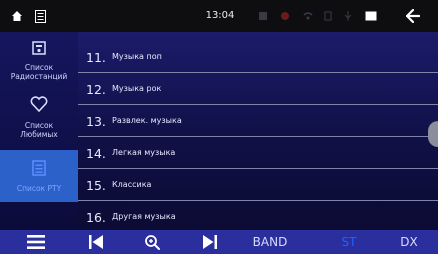 This screenshot has width=438, height=254. What do you see at coordinates (147, 120) in the screenshot?
I see `list-item-title: Развлек. музыка` at bounding box center [147, 120].